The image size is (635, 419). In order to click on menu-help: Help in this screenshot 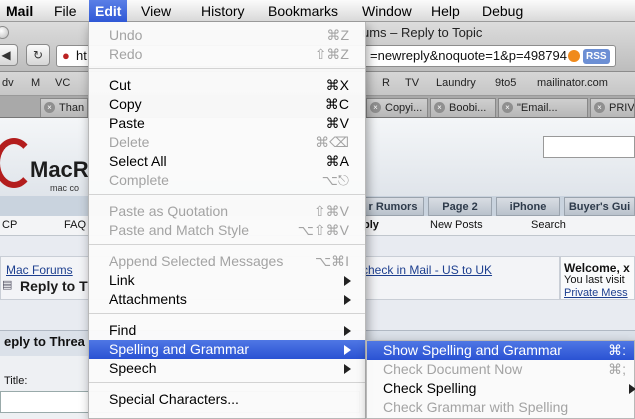, I will do `click(445, 11)`.